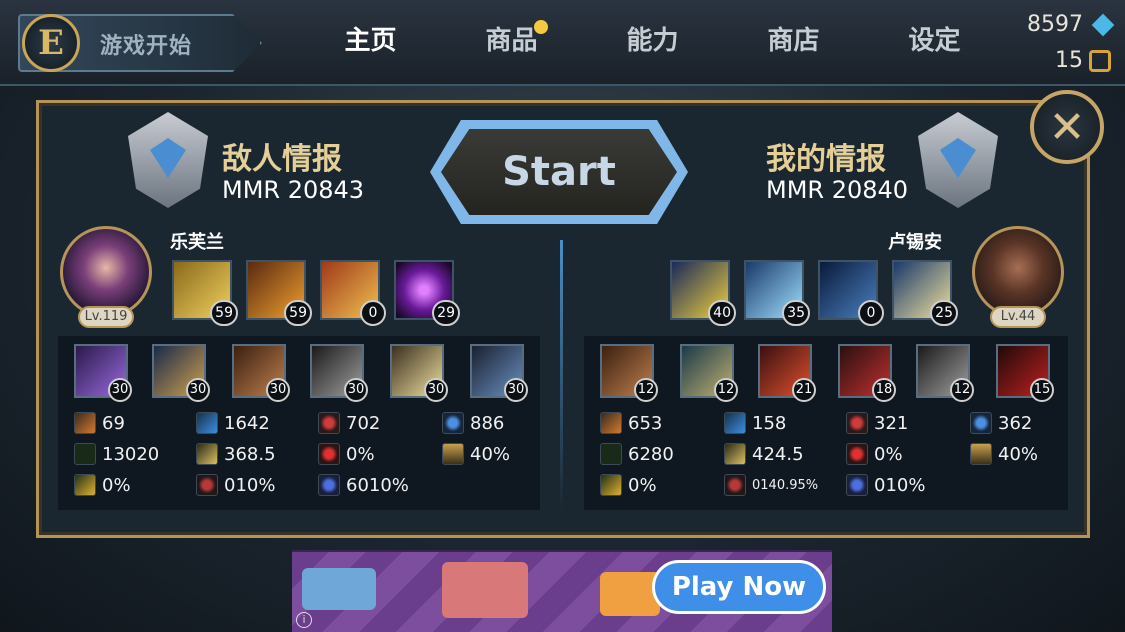 The height and width of the screenshot is (632, 1125). I want to click on gem-icon, so click(1103, 24).